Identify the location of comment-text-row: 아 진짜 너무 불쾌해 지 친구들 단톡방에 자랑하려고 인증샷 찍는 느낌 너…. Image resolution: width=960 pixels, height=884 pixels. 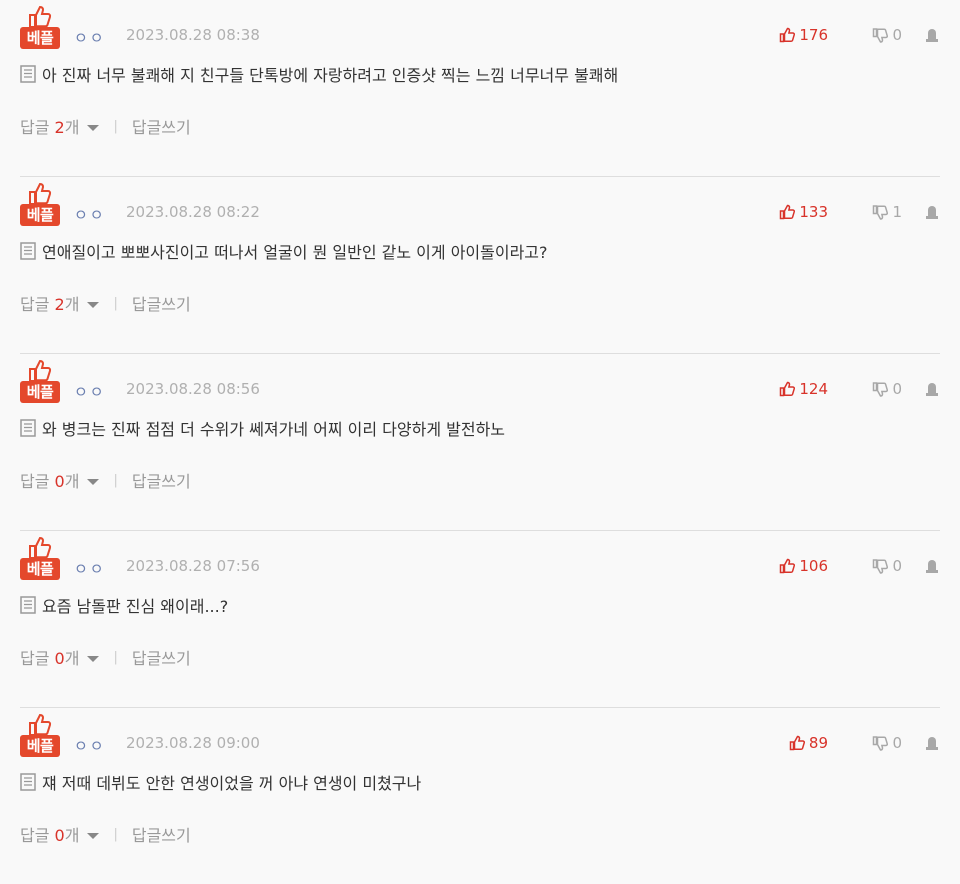
(480, 74).